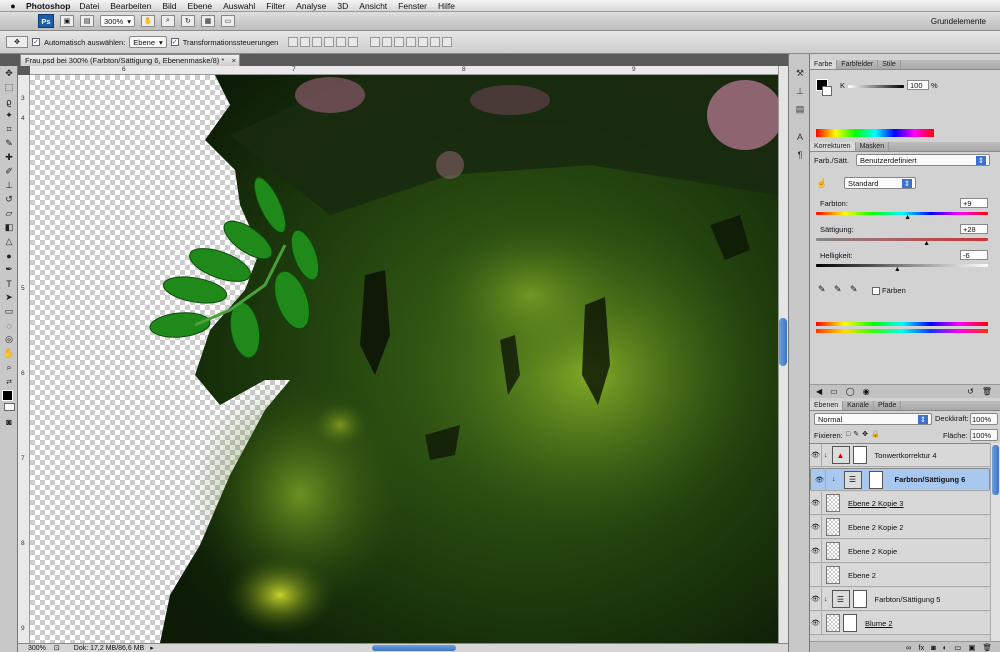 This screenshot has width=1000, height=652. Describe the element at coordinates (9, 115) in the screenshot. I see `magic-wand-tool-icon: ✦` at that location.